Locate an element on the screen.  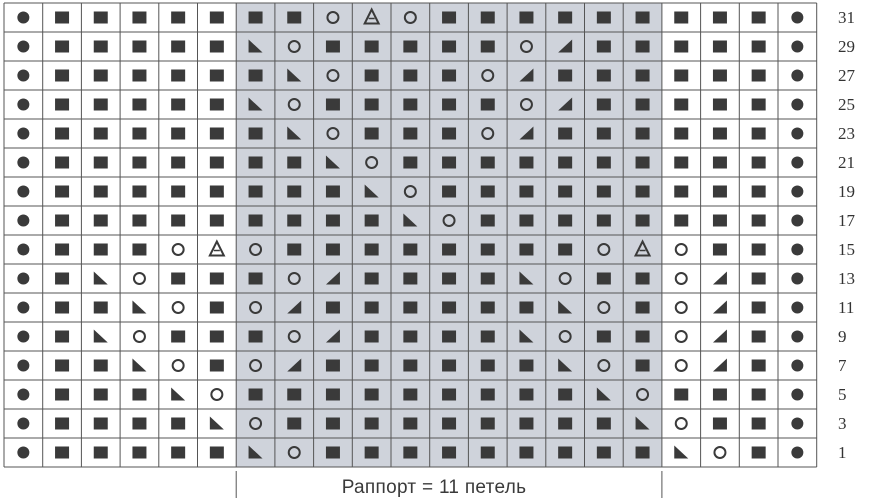
repeat-caption: Раппорт = 11 петель is located at coordinates (434, 487).